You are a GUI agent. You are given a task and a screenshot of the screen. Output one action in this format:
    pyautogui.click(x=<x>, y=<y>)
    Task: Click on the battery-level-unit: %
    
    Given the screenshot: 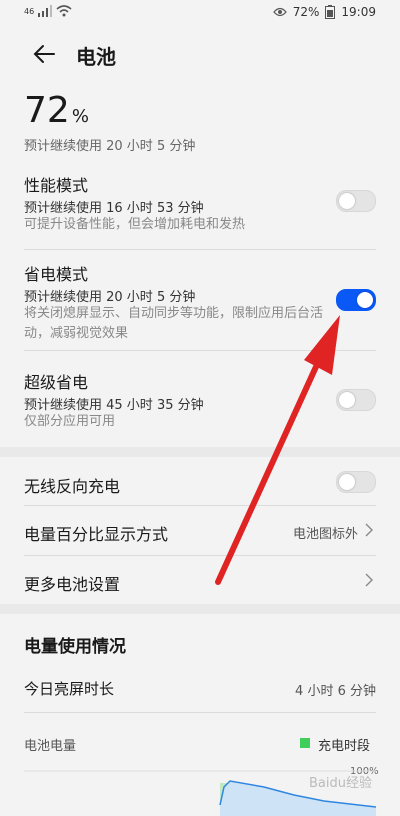 What is the action you would take?
    pyautogui.click(x=80, y=116)
    